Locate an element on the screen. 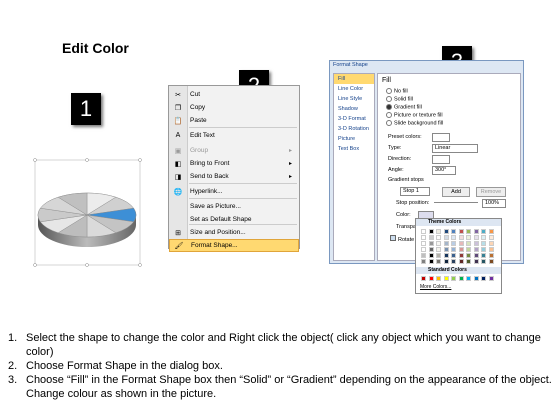 The height and width of the screenshot is (420, 560). menu-item-edit-text: A Edit Text is located at coordinates (234, 135).